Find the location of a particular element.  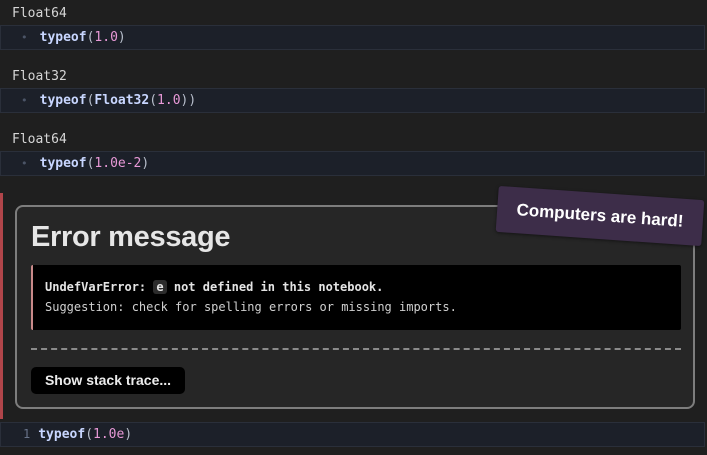

line-number: 1 is located at coordinates (27, 434).